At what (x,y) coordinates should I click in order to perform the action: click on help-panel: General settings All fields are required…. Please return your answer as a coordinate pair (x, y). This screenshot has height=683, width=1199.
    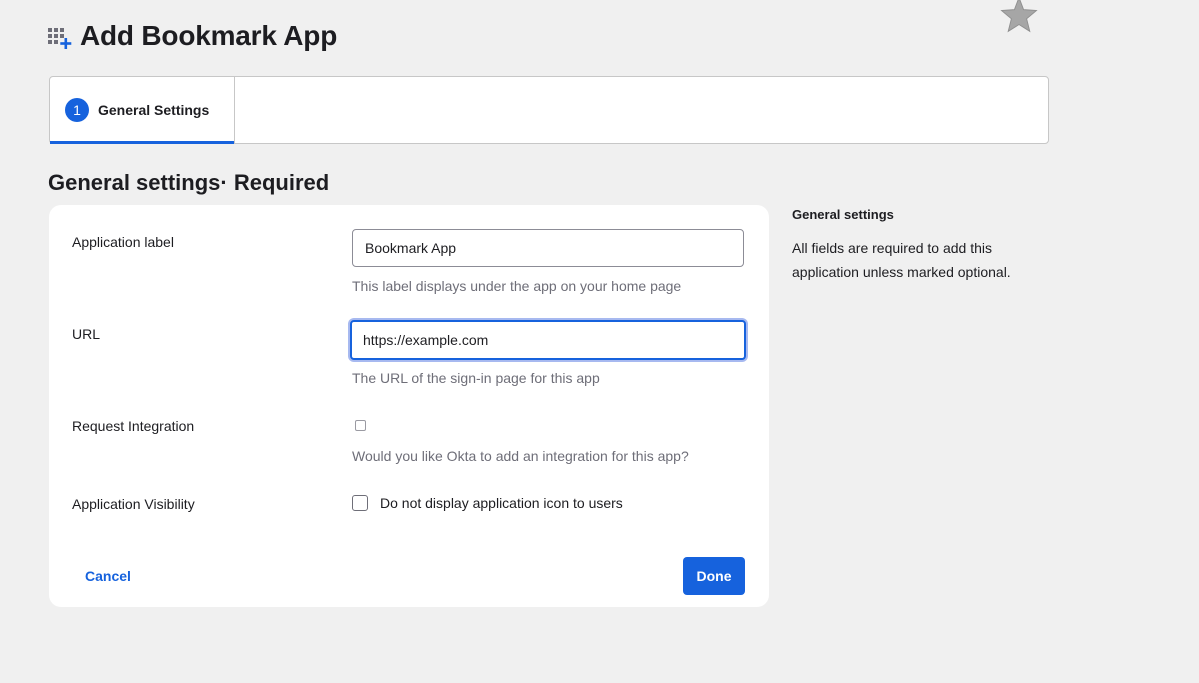
    Looking at the image, I should click on (922, 245).